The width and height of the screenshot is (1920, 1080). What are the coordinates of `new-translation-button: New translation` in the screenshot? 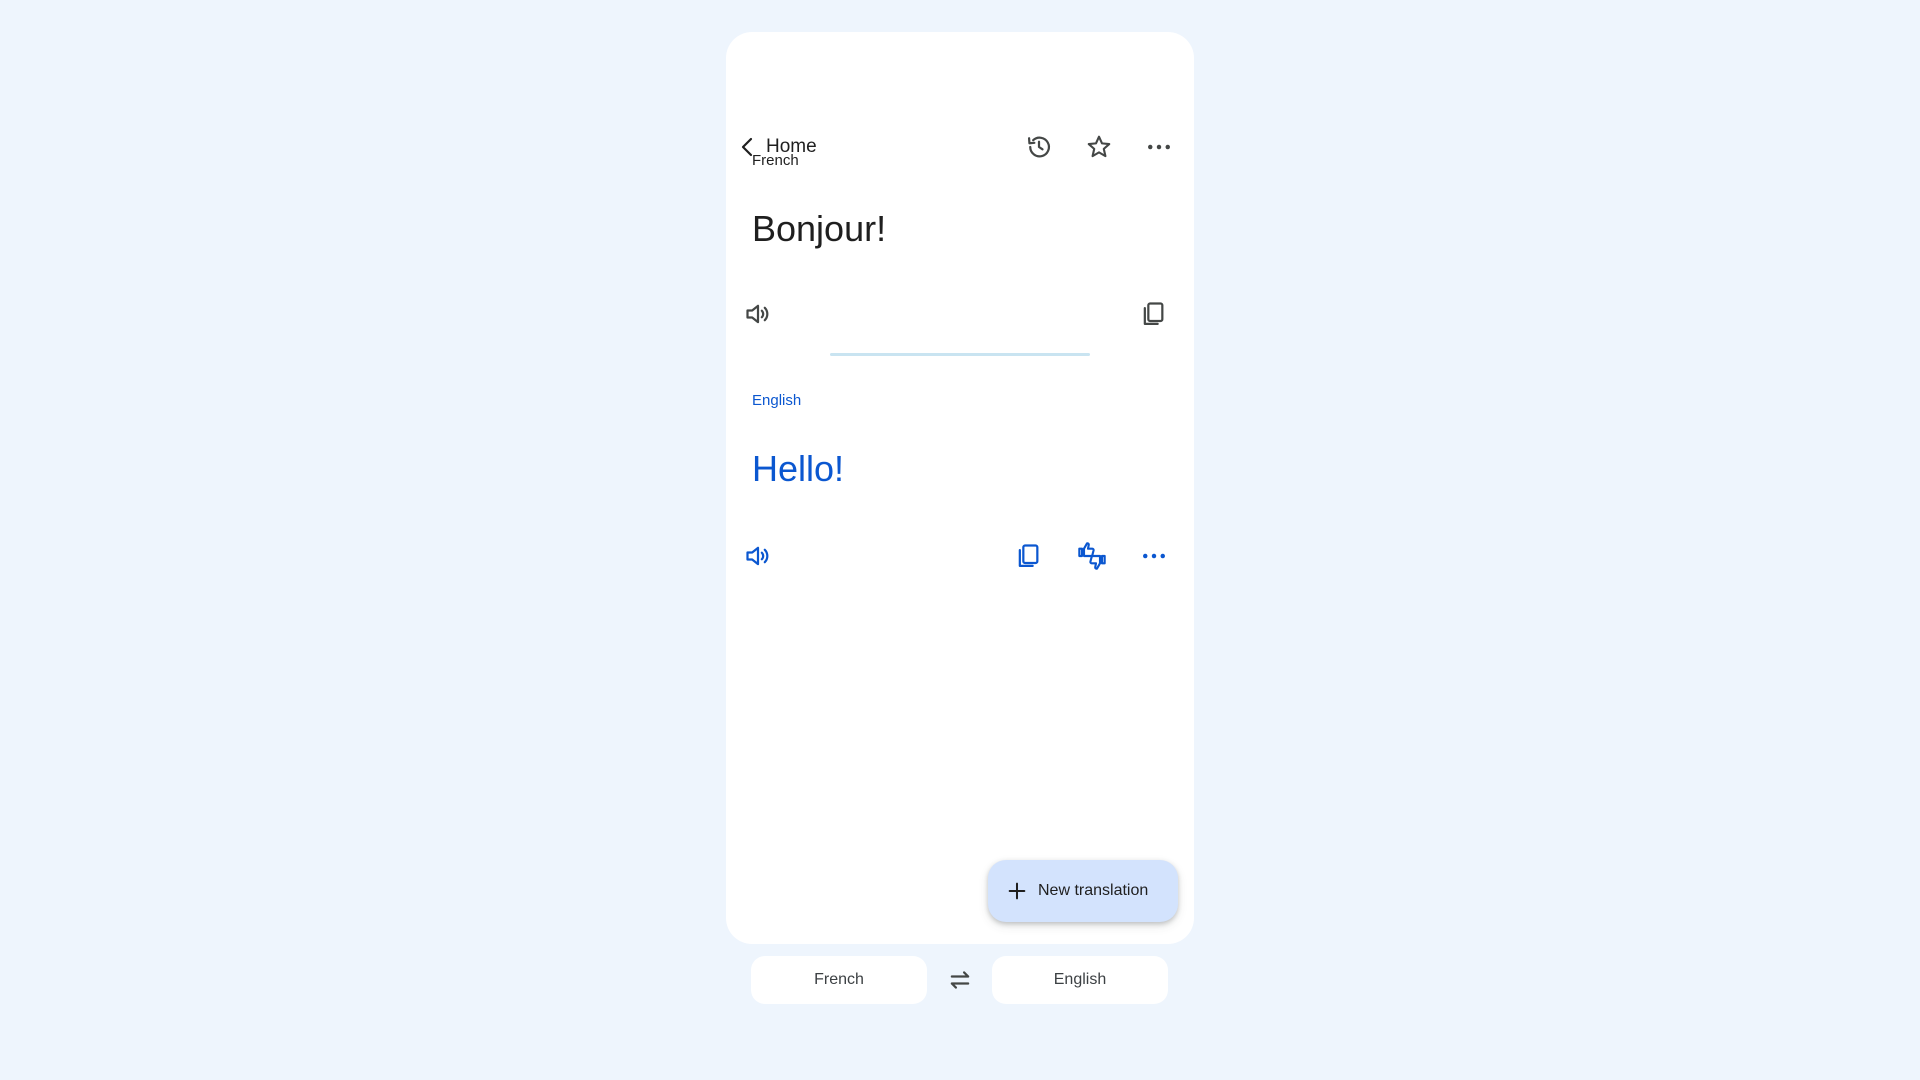 It's located at (1083, 891).